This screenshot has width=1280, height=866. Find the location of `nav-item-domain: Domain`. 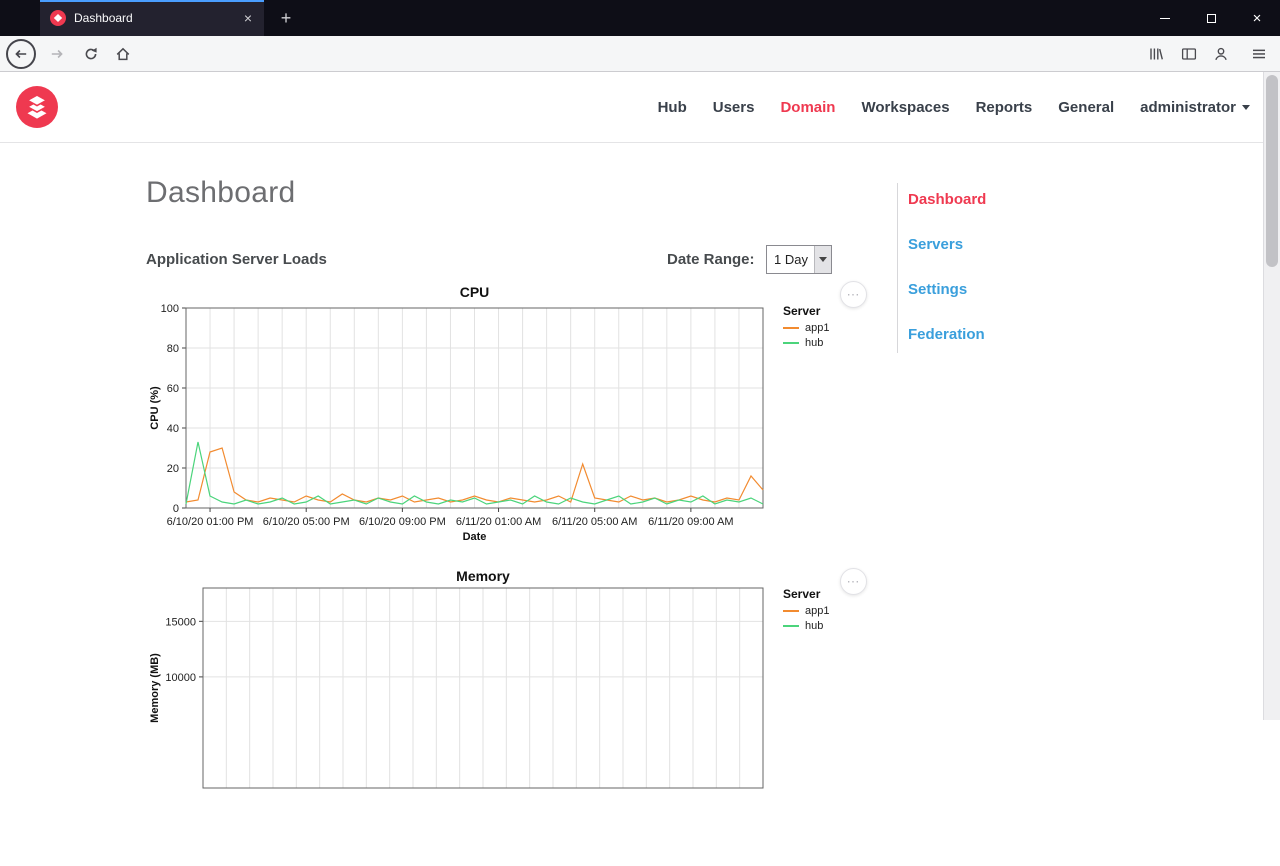

nav-item-domain: Domain is located at coordinates (807, 107).